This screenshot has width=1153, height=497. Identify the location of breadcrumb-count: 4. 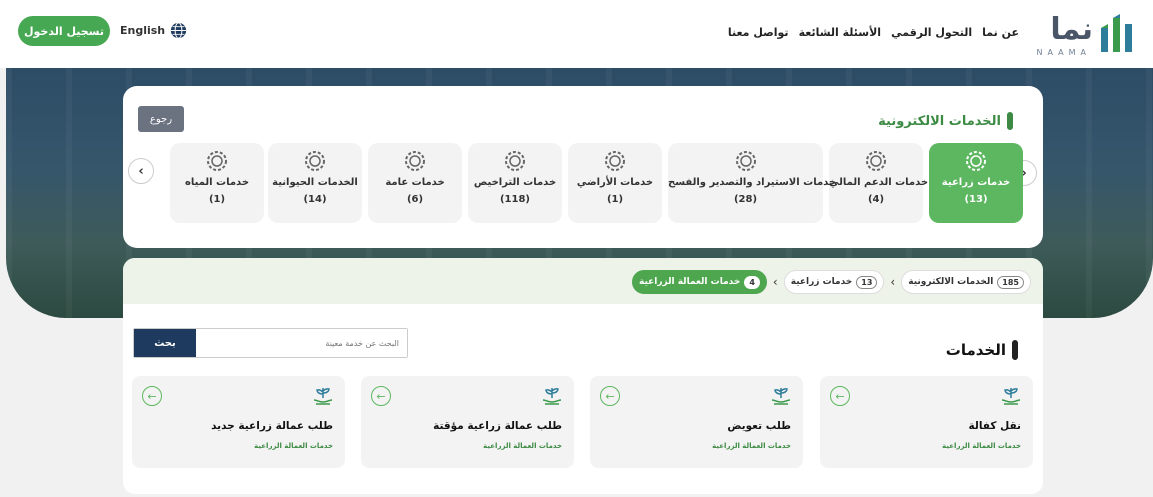
(752, 282).